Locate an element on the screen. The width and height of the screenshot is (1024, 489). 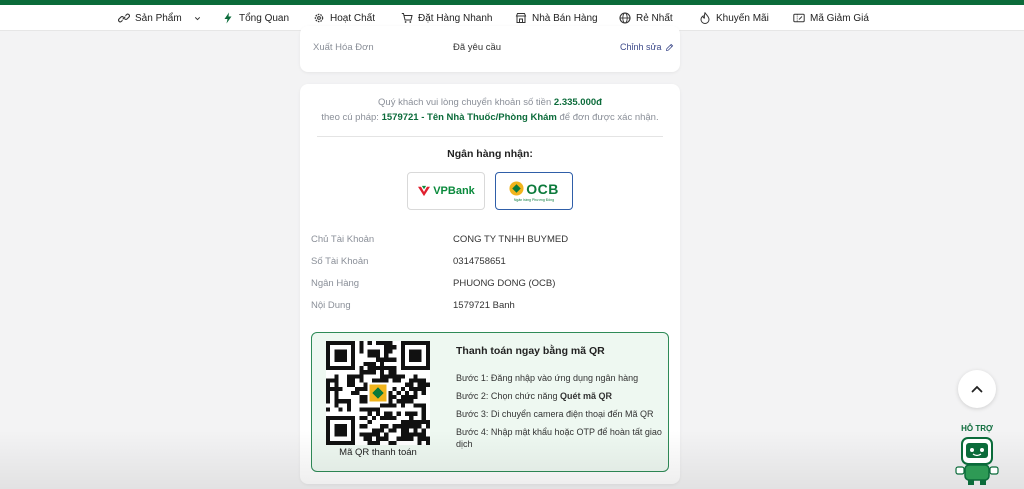
qr-step-4-cont: dịch is located at coordinates (464, 444).